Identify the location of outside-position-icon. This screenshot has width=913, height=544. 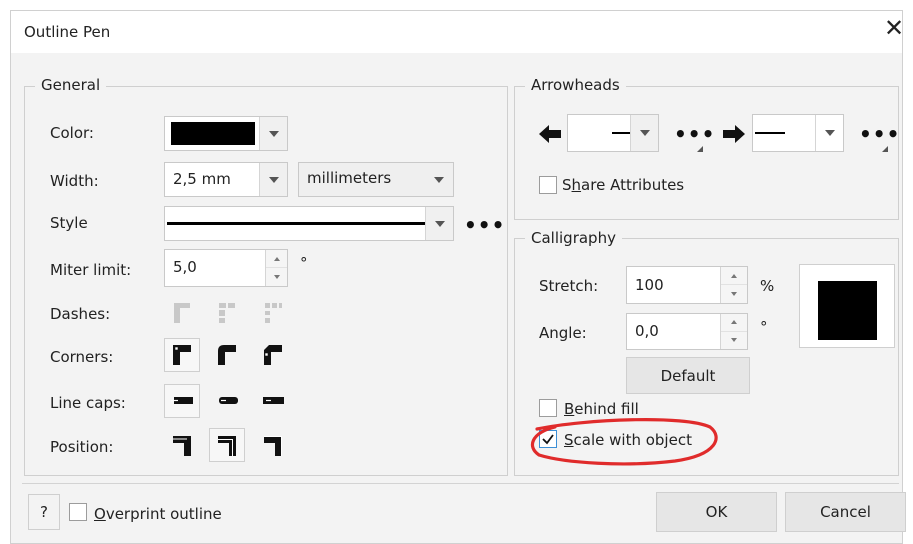
(182, 446).